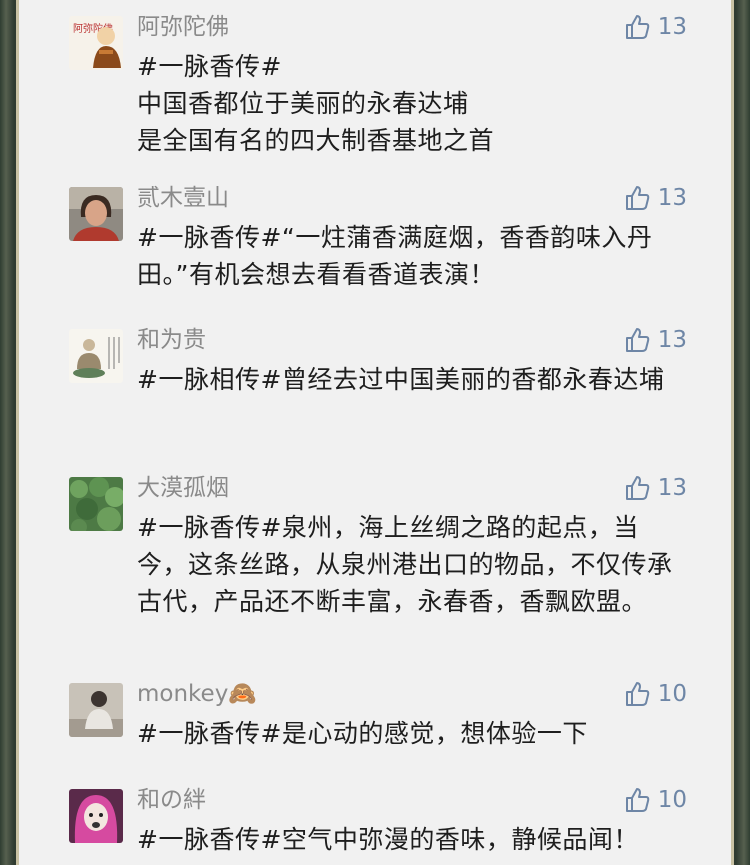  What do you see at coordinates (96, 43) in the screenshot?
I see `monk-figure-icon: 阿弥陀佛` at bounding box center [96, 43].